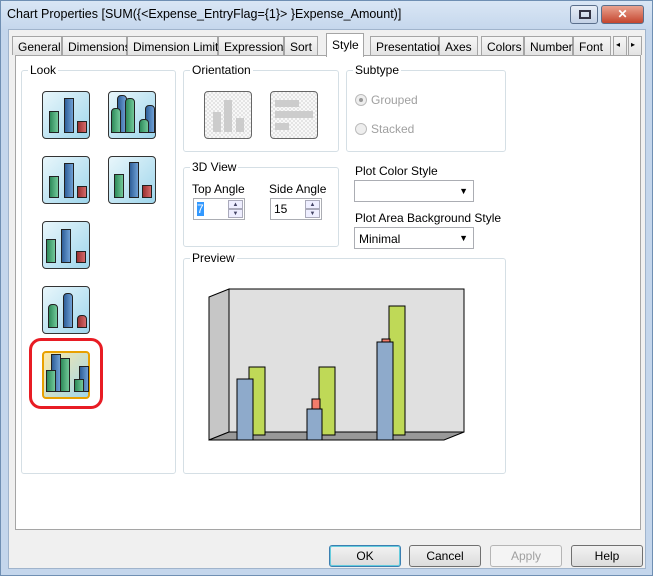 The image size is (653, 576). What do you see at coordinates (228, 115) in the screenshot?
I see `vertical-orientation-button` at bounding box center [228, 115].